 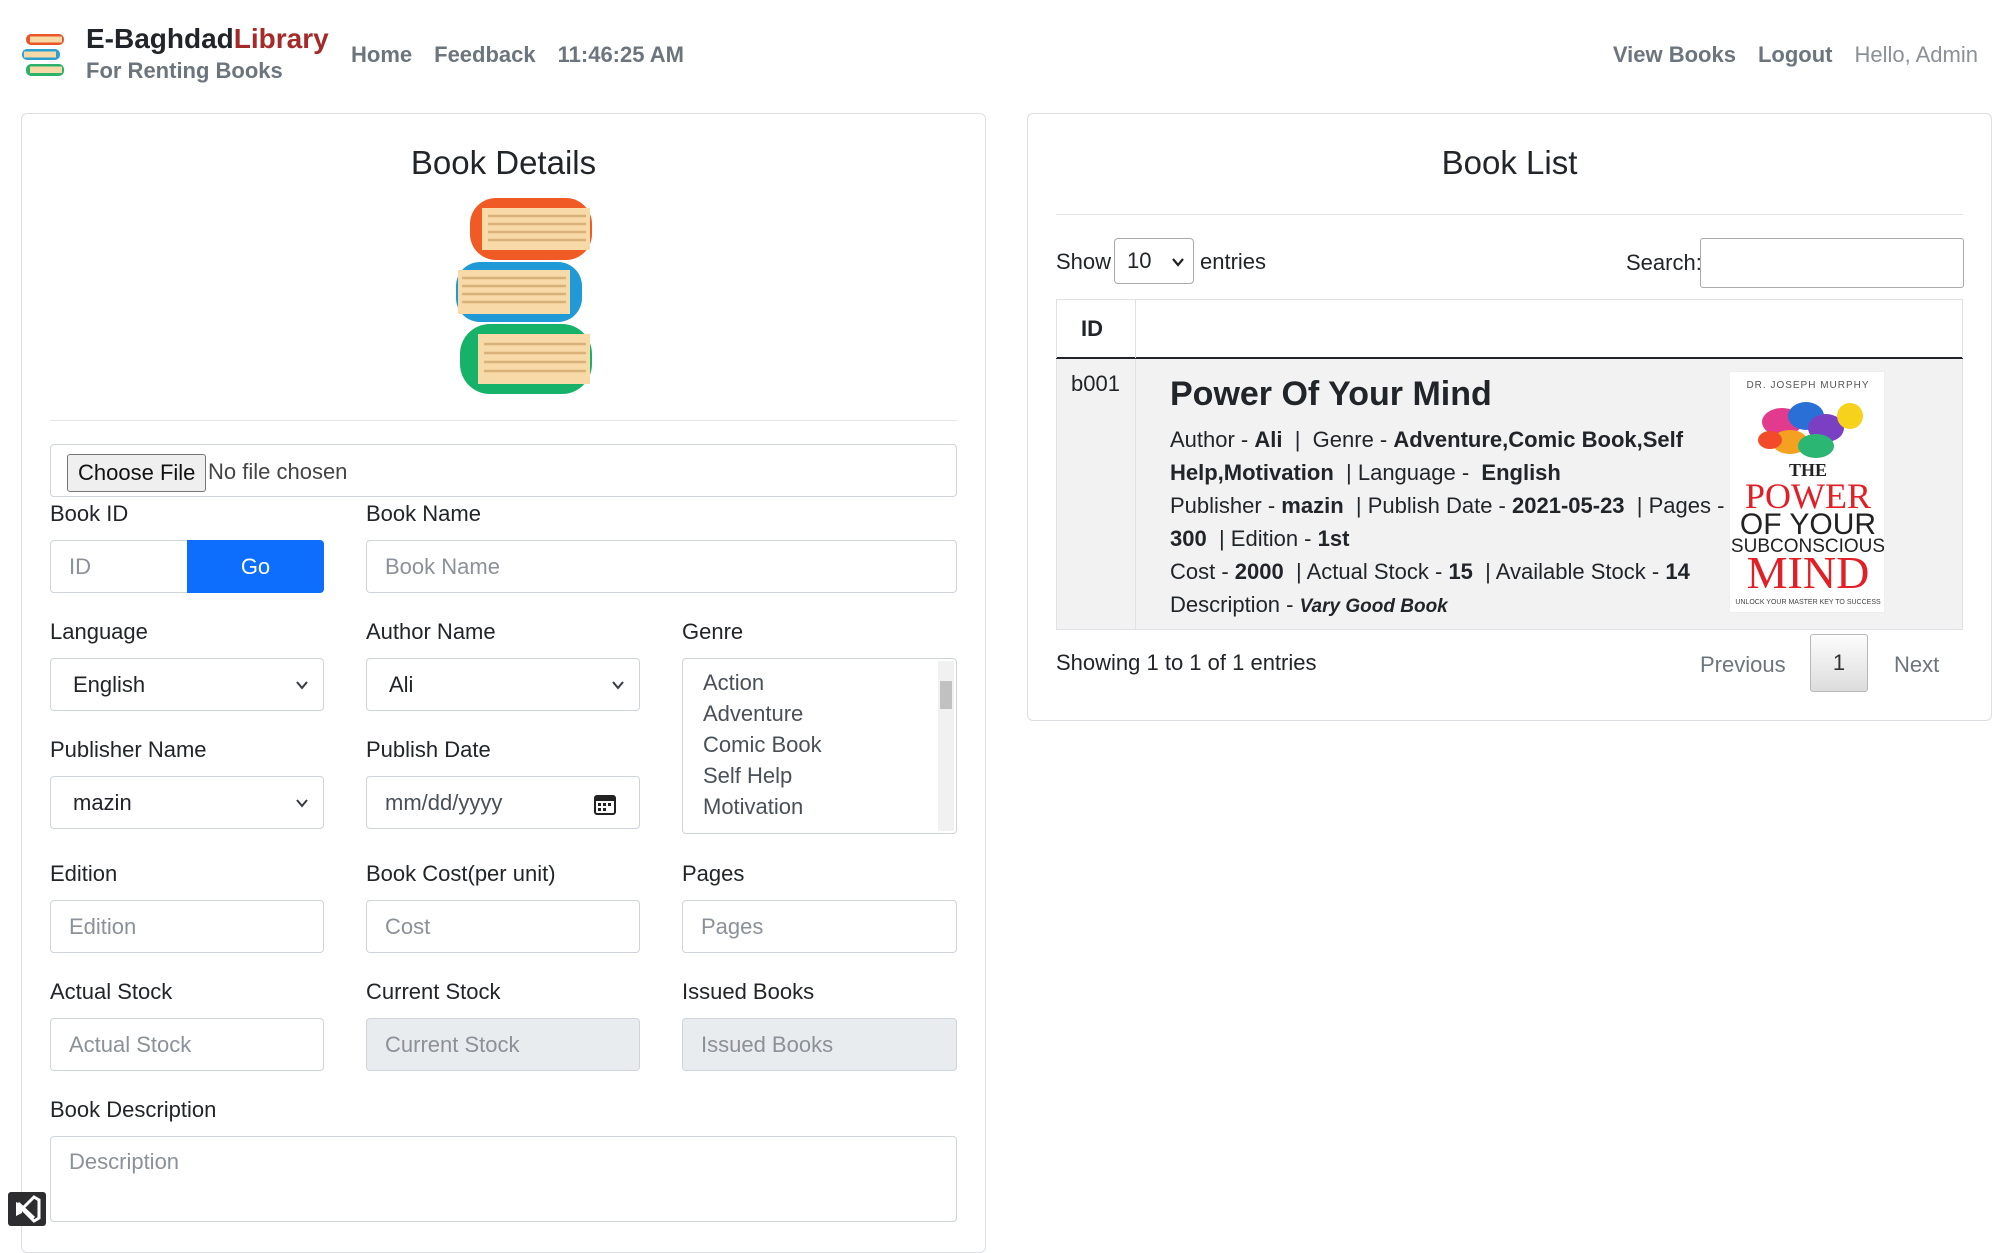 I want to click on language-label: Language, so click(x=99, y=631).